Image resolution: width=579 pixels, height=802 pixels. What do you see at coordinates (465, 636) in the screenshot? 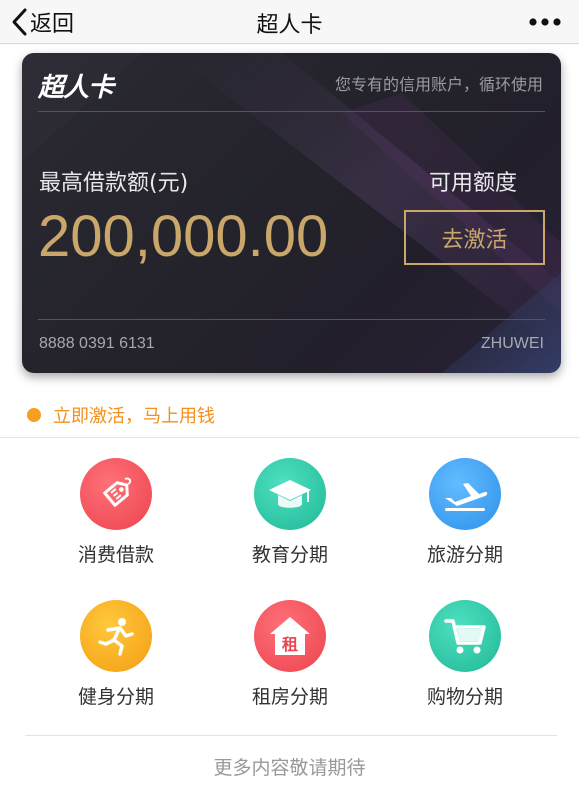
I see `shopping-cart-icon` at bounding box center [465, 636].